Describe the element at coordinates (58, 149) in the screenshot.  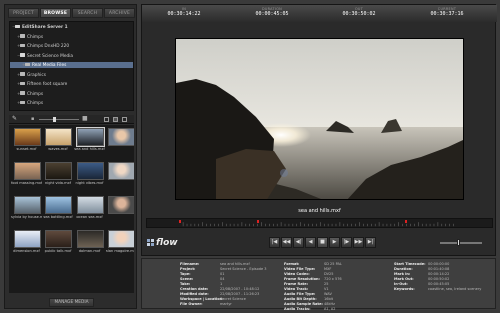
I see `clip-filename: waves.mxf` at that location.